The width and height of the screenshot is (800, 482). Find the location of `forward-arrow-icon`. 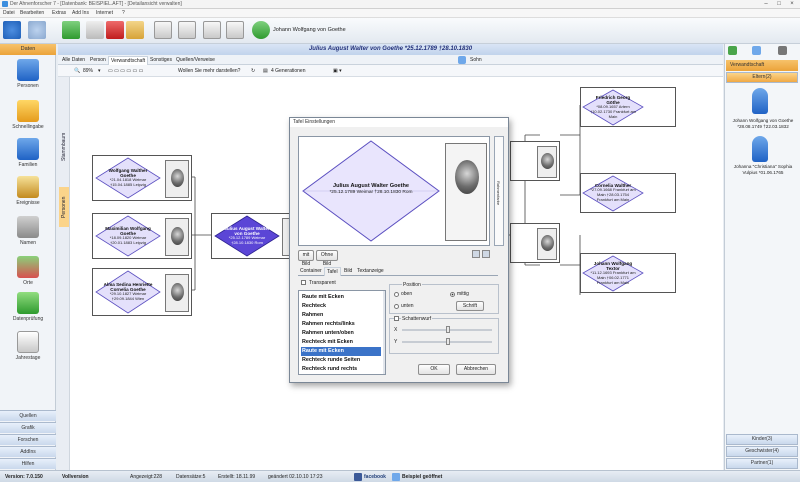

forward-arrow-icon is located at coordinates (37, 30).